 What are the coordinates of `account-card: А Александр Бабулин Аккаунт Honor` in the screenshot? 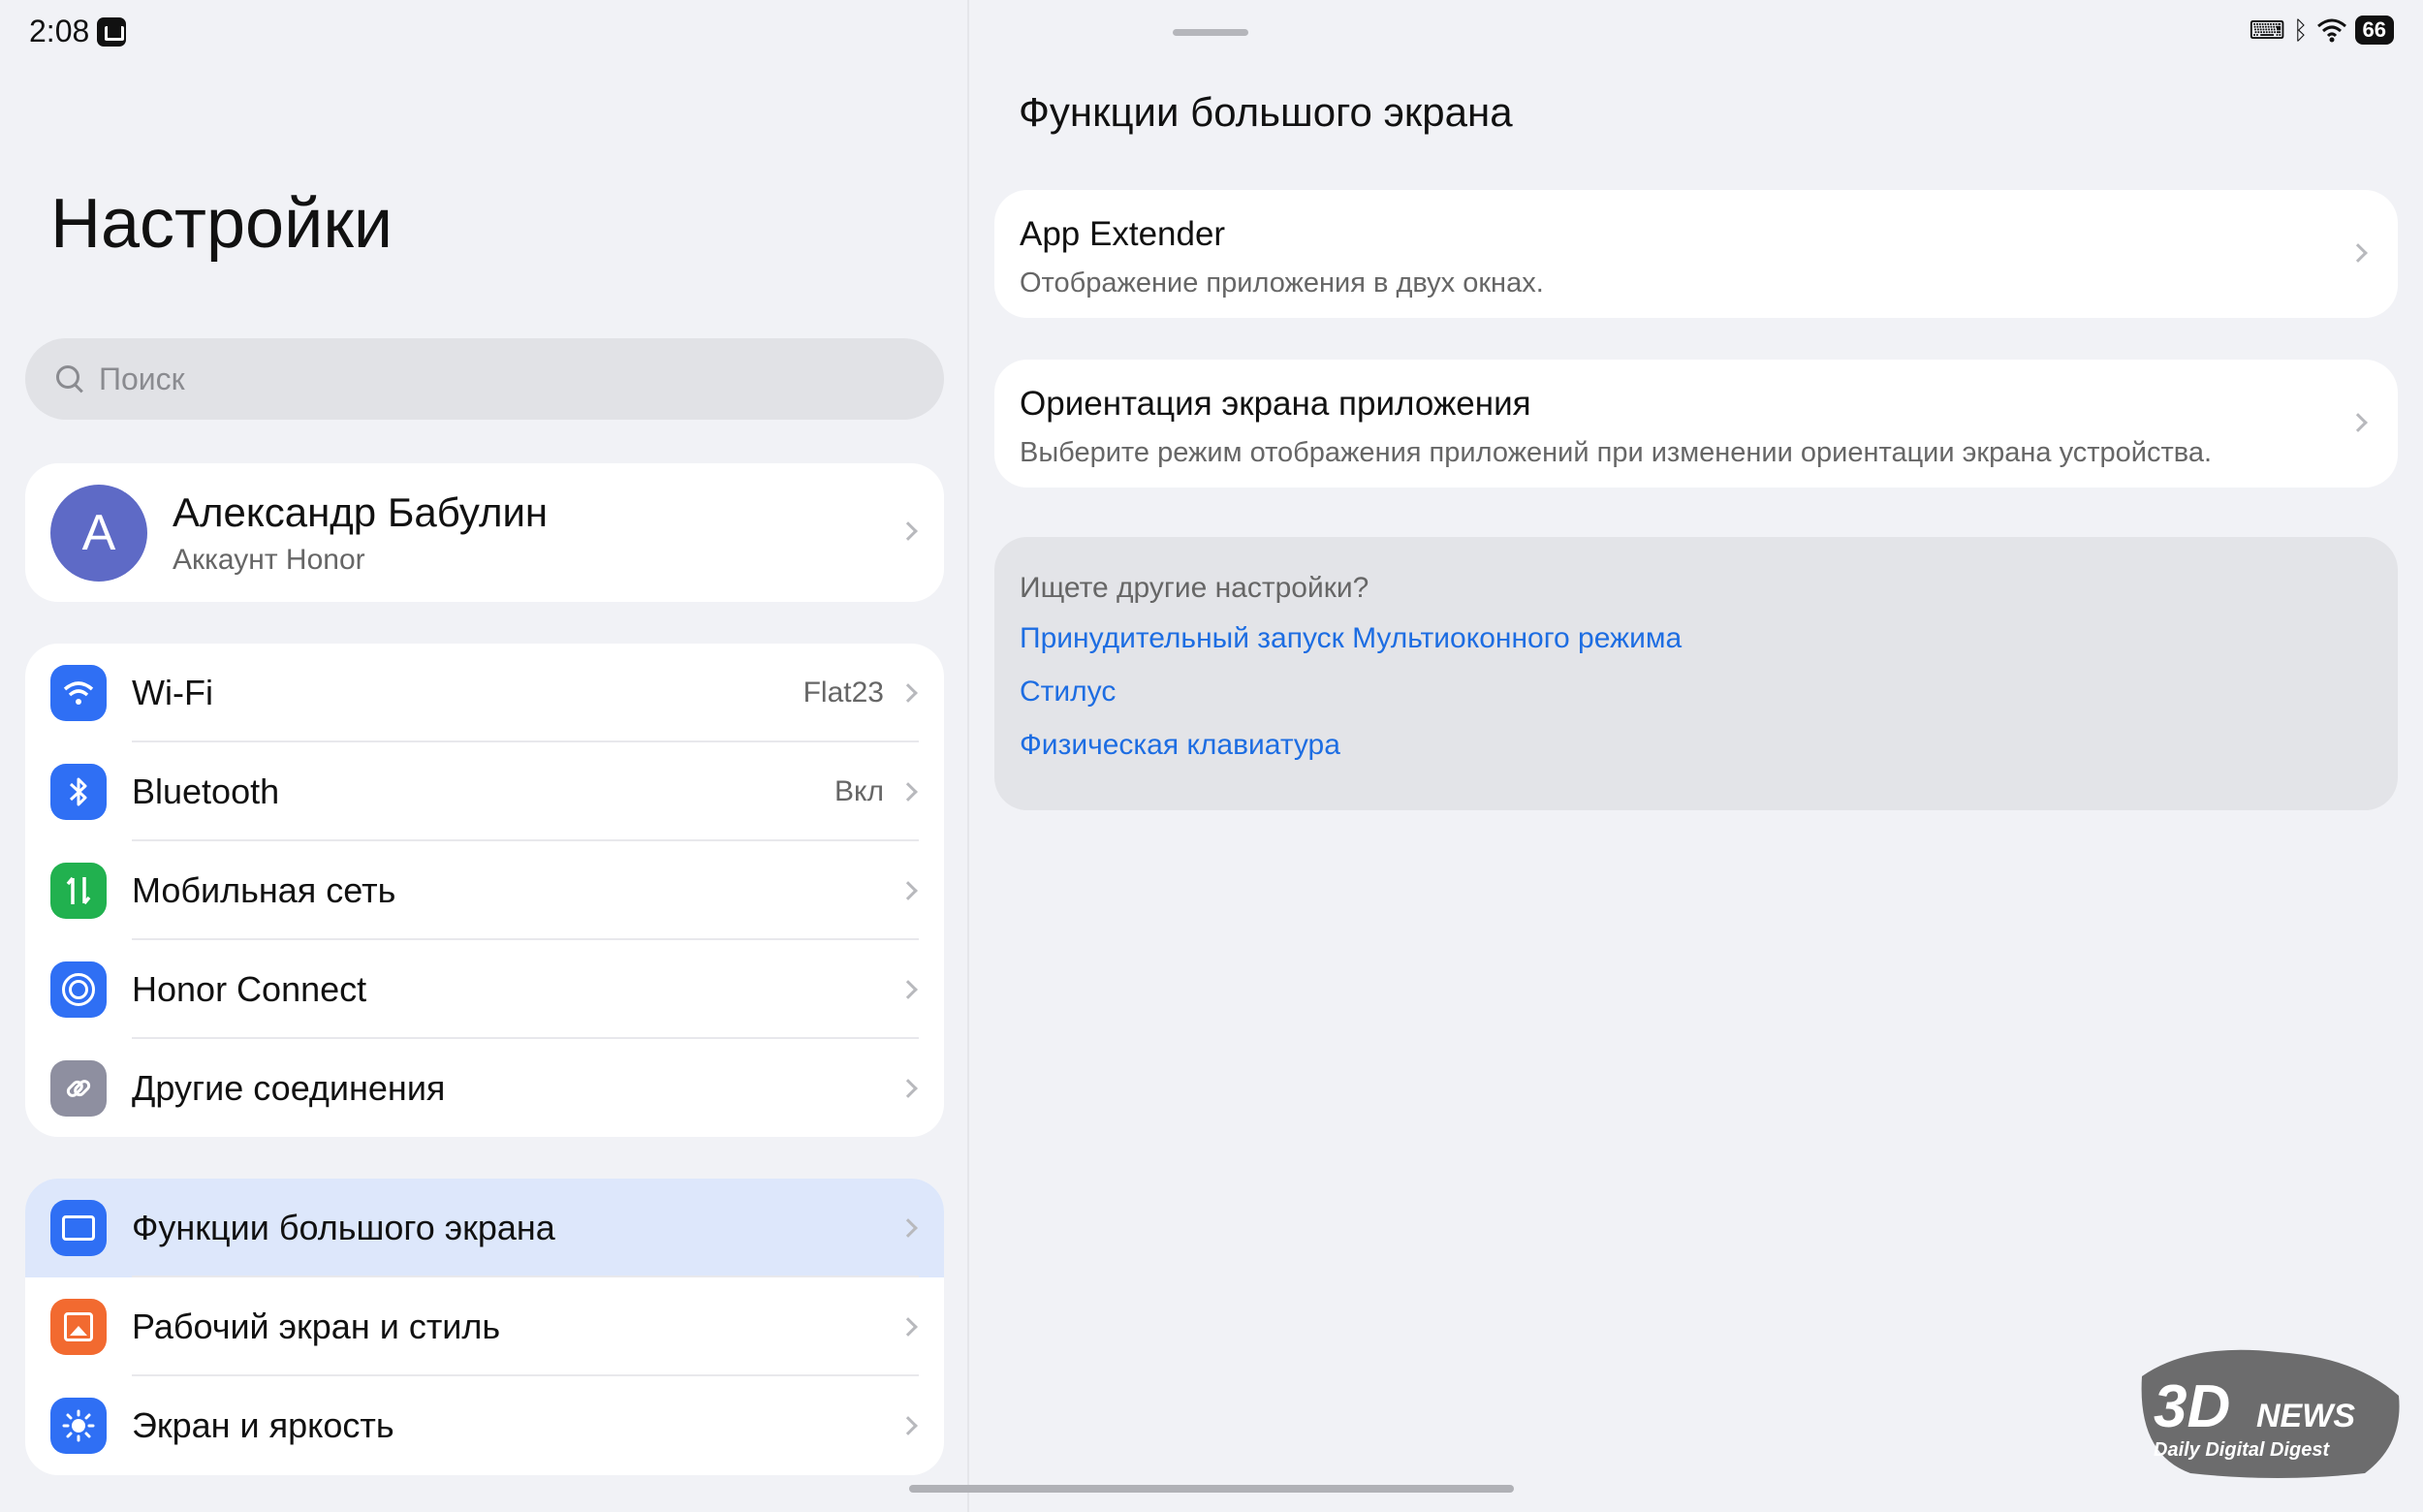 It's located at (484, 532).